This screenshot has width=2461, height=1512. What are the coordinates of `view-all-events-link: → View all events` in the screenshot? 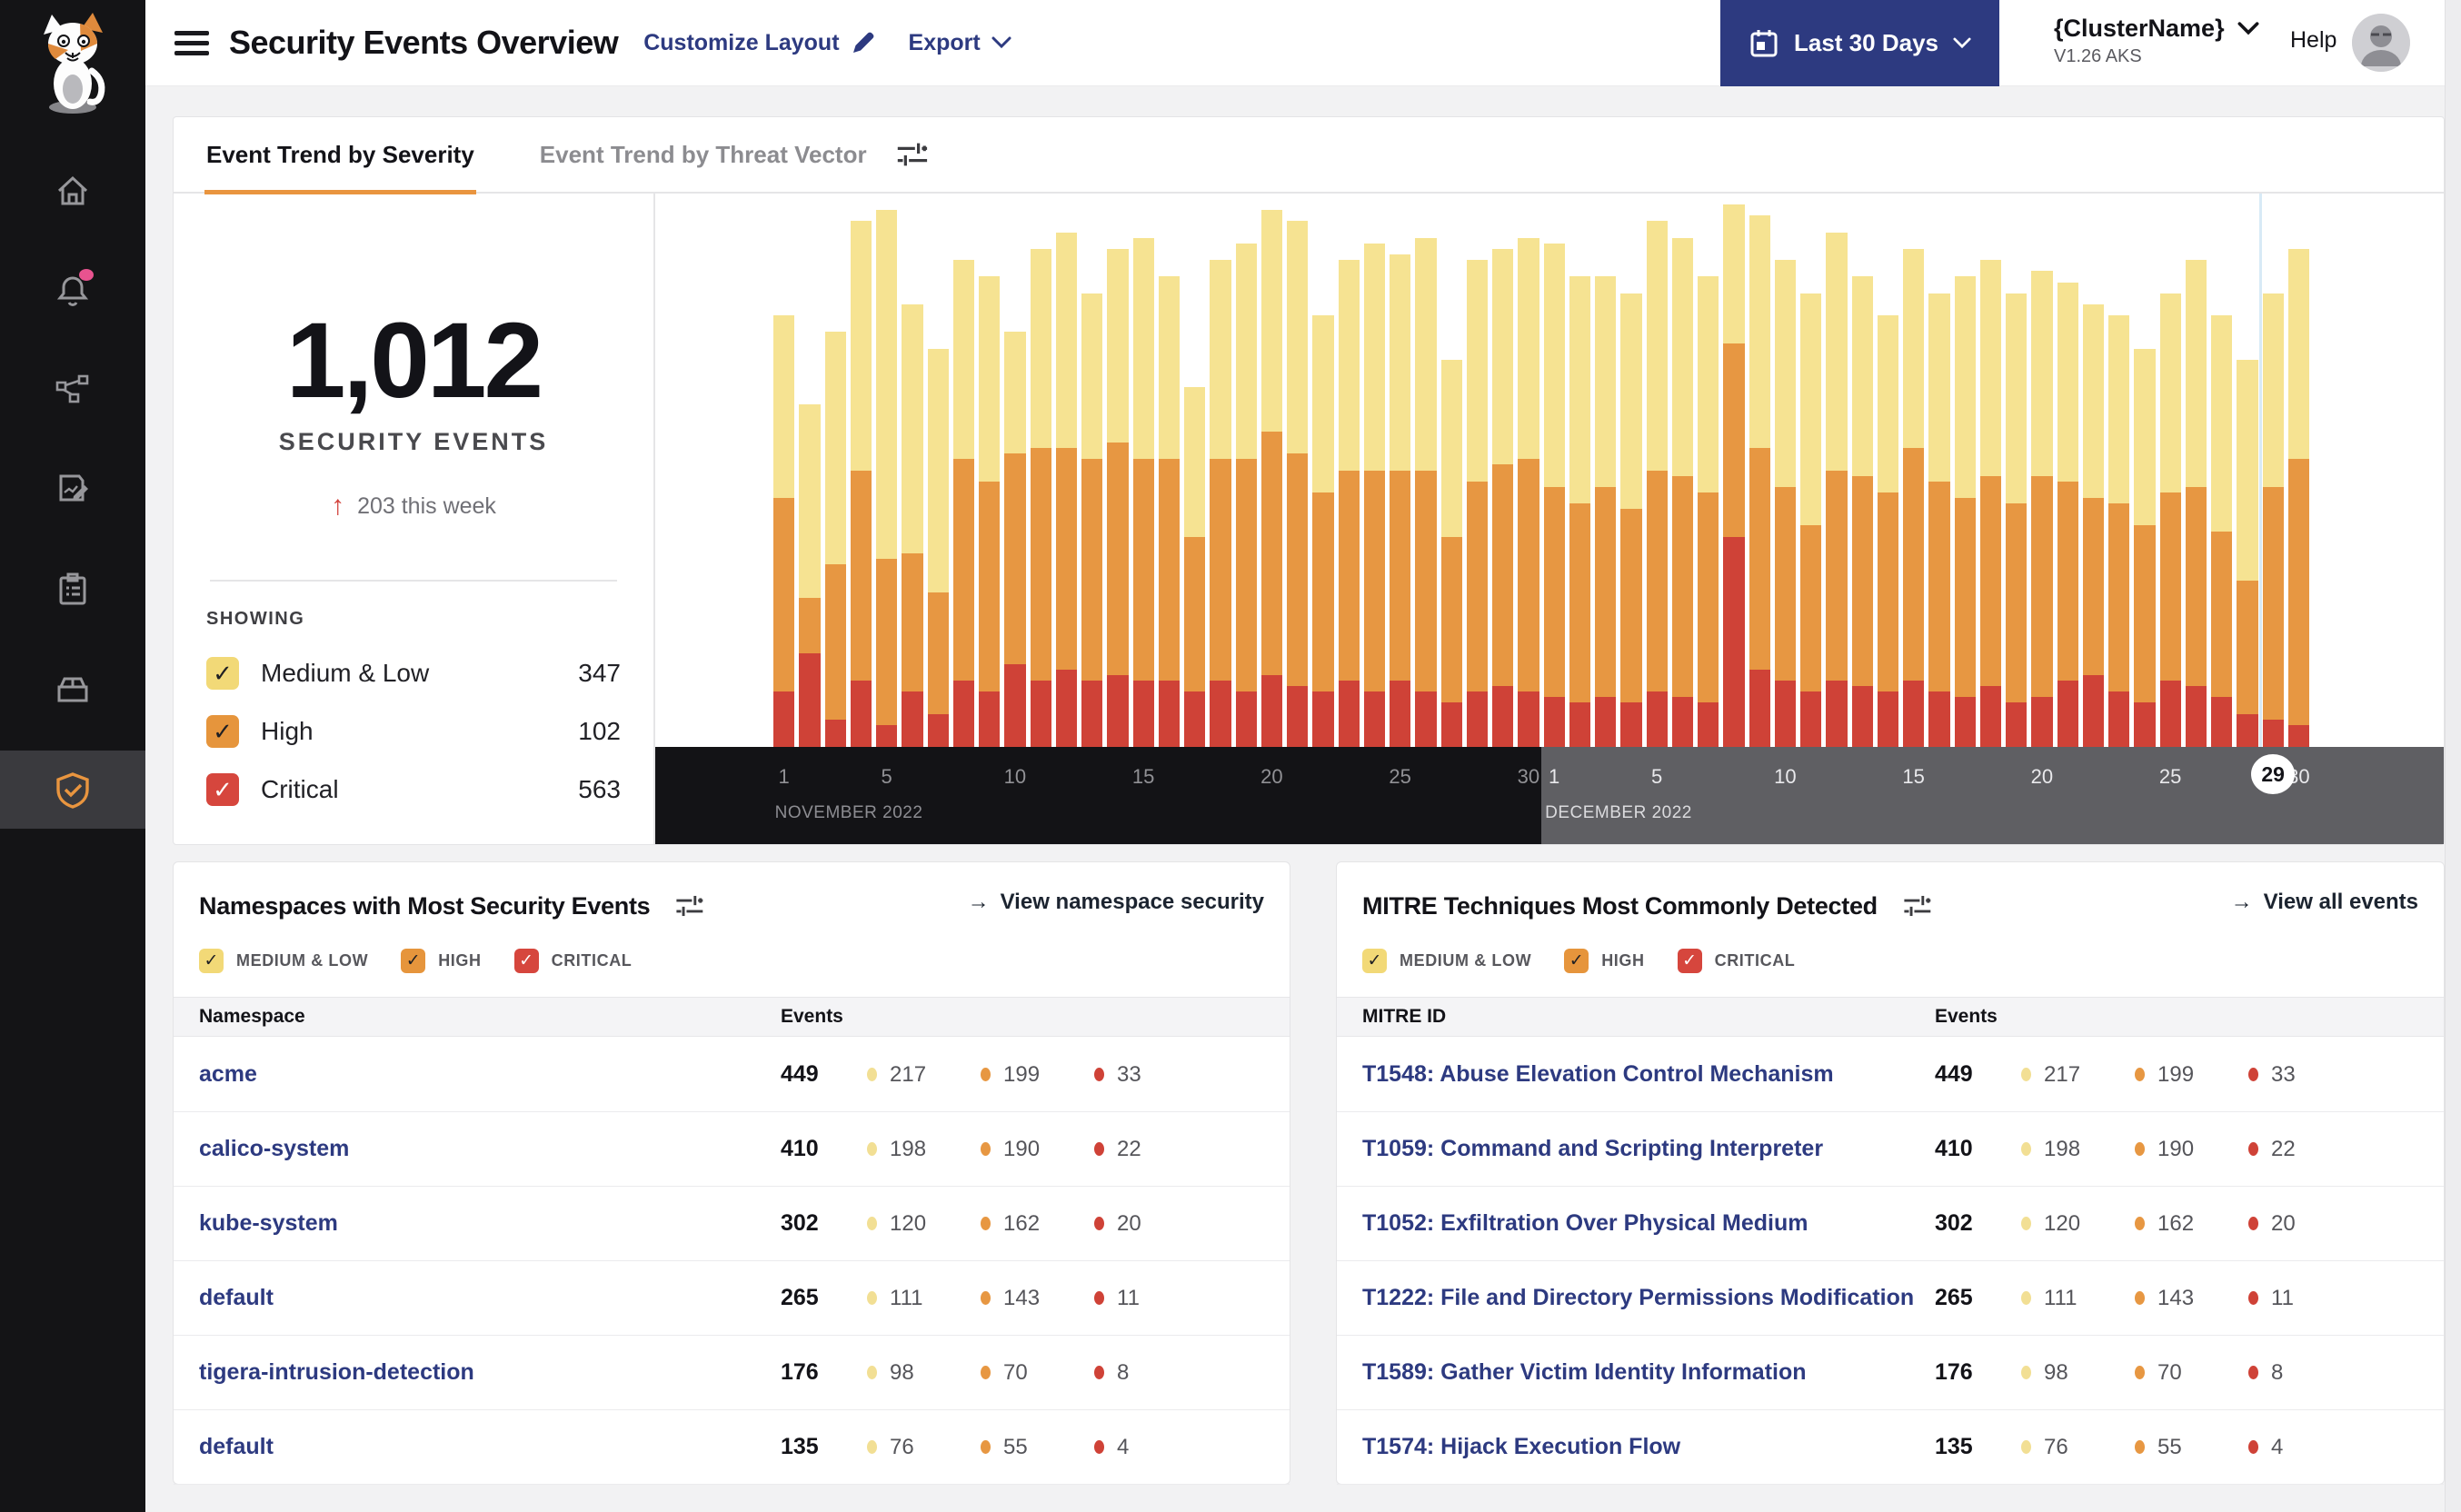 It's located at (2324, 902).